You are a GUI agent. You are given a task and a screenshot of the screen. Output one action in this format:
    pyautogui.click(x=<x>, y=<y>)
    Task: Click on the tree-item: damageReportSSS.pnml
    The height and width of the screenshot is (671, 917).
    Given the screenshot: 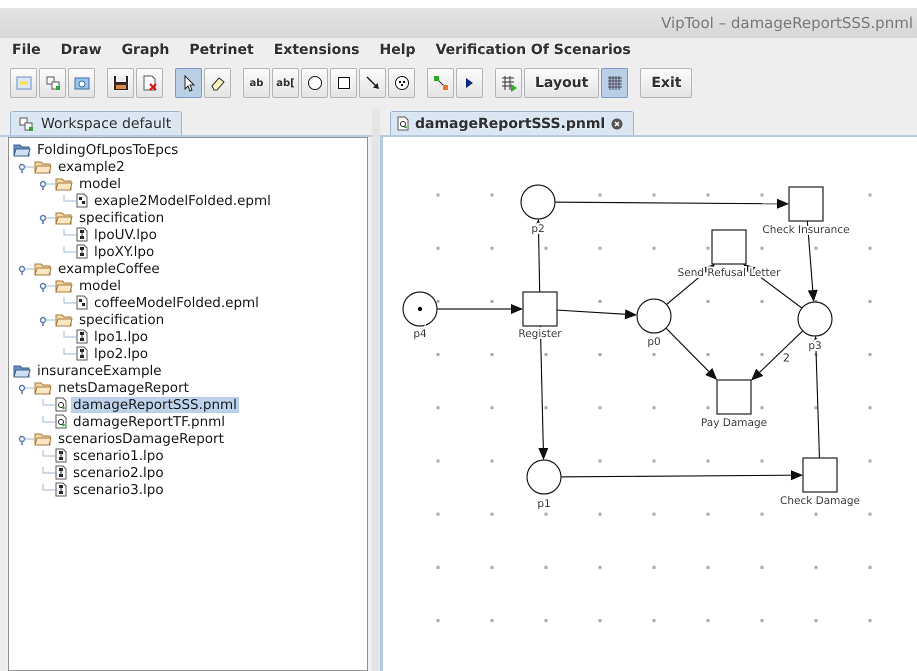 What is the action you would take?
    pyautogui.click(x=155, y=404)
    